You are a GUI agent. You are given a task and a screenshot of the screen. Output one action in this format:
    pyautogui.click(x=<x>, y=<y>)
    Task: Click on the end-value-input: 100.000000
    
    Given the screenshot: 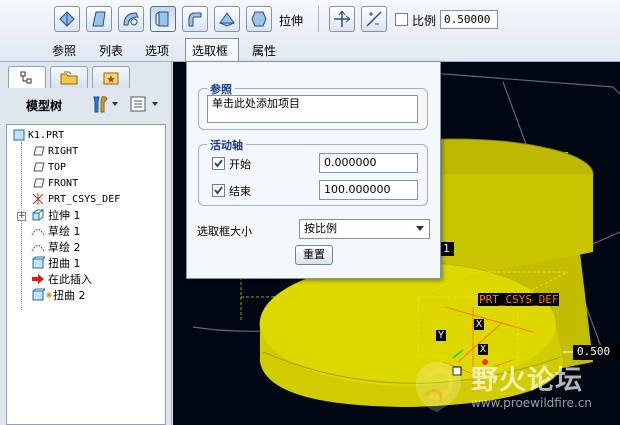 What is the action you would take?
    pyautogui.click(x=368, y=190)
    